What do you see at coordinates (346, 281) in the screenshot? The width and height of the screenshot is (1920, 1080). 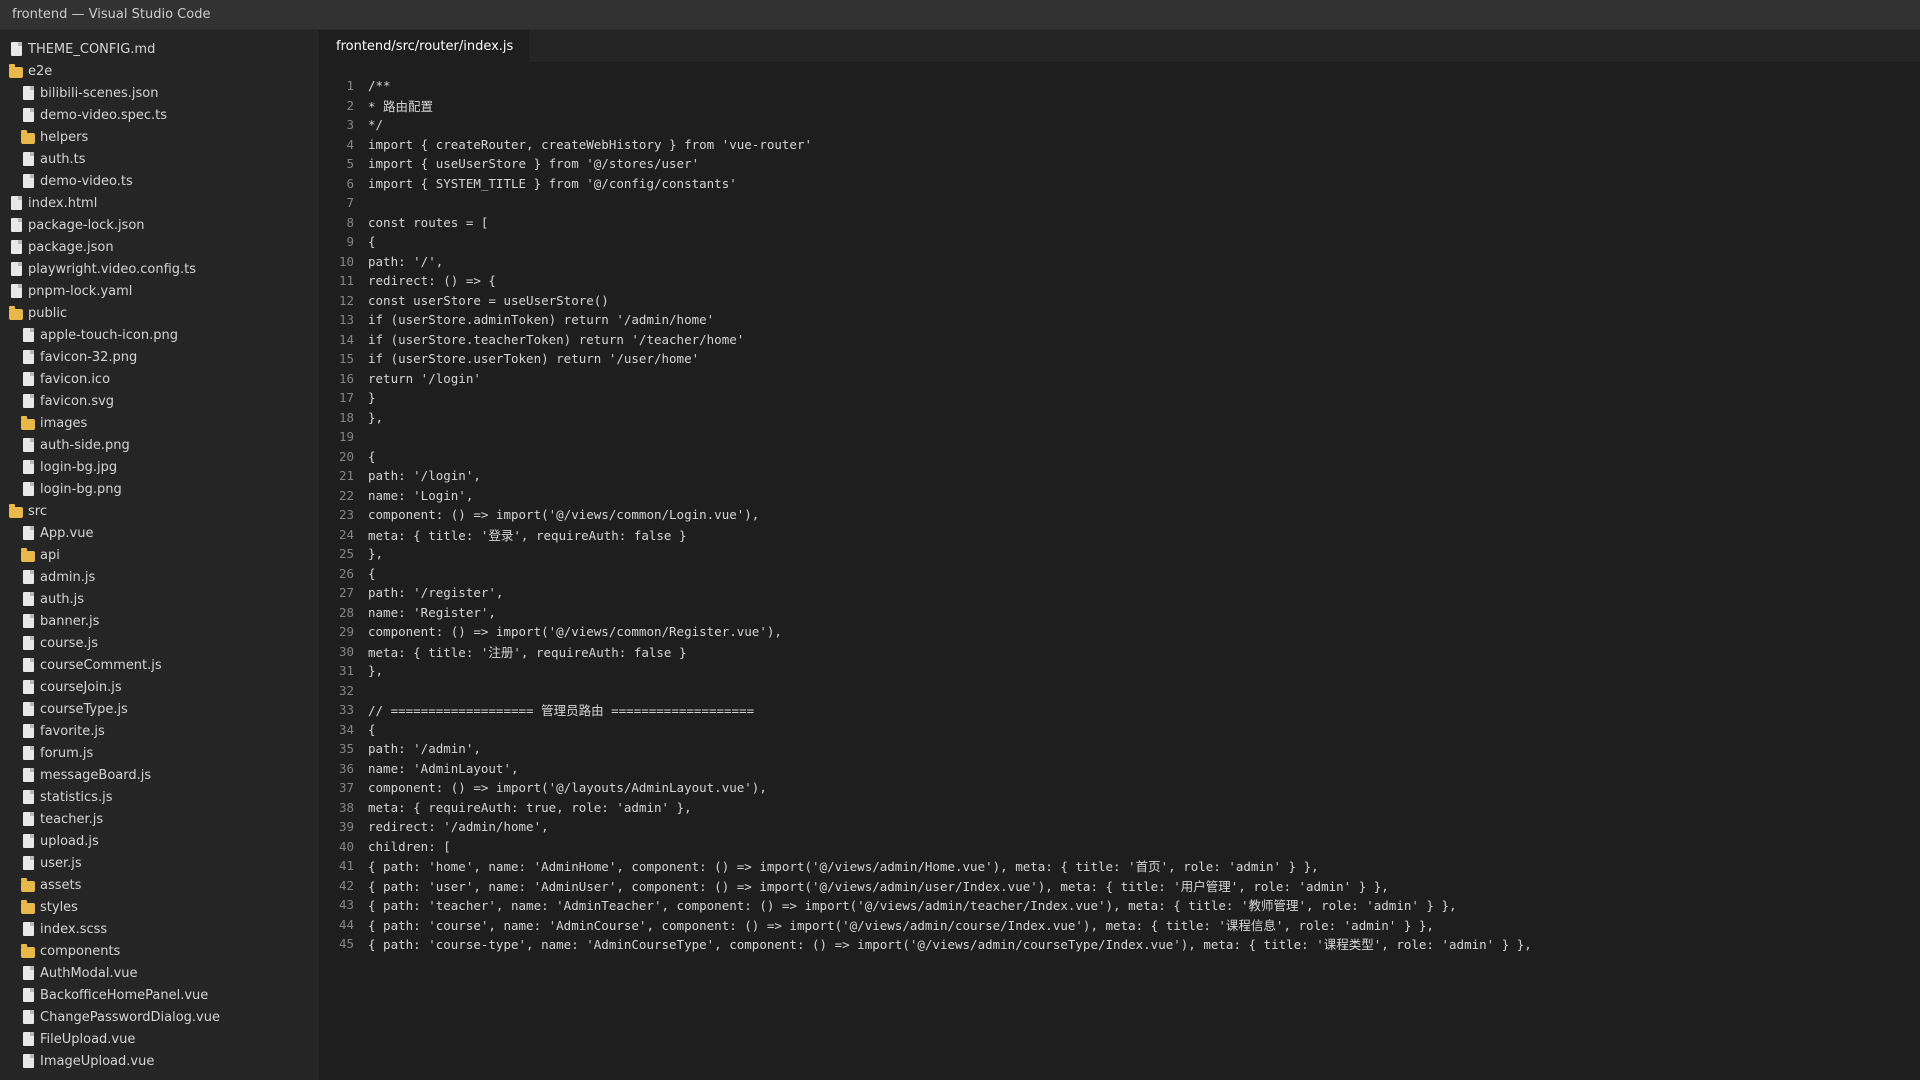 I see `line-number: 11` at bounding box center [346, 281].